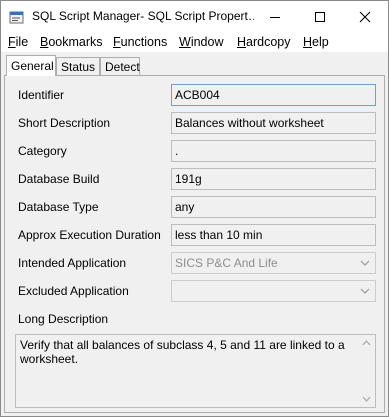  What do you see at coordinates (273, 179) in the screenshot?
I see `database-build-field: 191g` at bounding box center [273, 179].